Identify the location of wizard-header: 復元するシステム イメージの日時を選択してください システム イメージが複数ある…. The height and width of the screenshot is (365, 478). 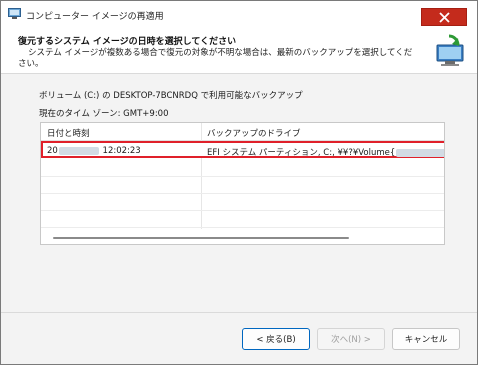
(239, 51).